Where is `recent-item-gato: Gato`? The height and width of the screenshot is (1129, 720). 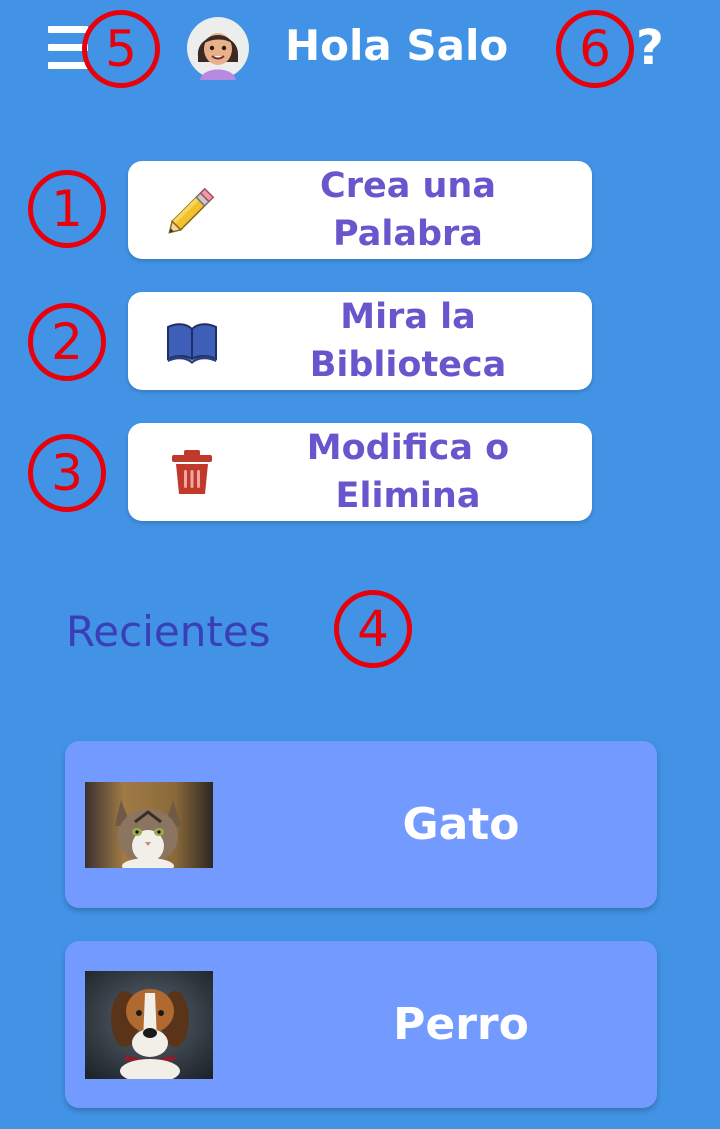 recent-item-gato: Gato is located at coordinates (361, 824).